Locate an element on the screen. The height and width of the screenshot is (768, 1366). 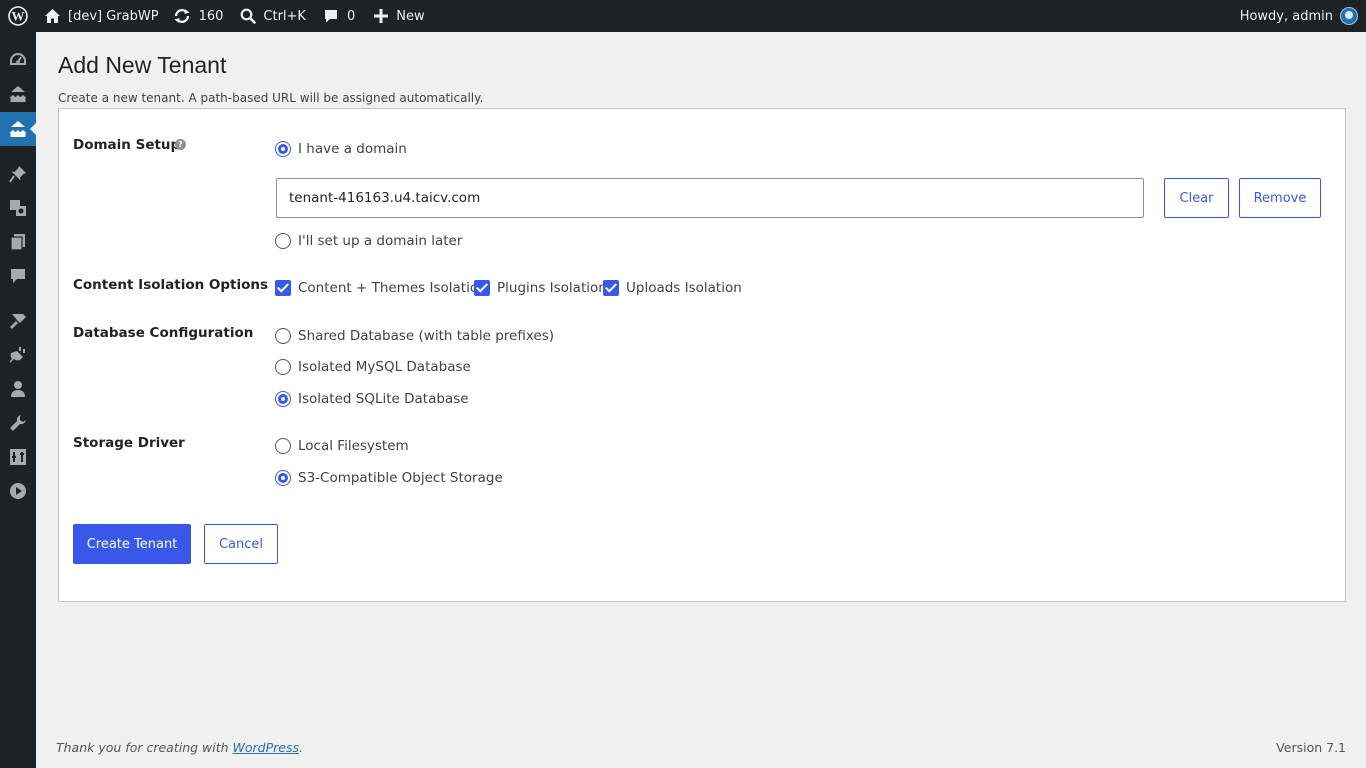
command-search-link: Ctrl+K is located at coordinates (273, 16).